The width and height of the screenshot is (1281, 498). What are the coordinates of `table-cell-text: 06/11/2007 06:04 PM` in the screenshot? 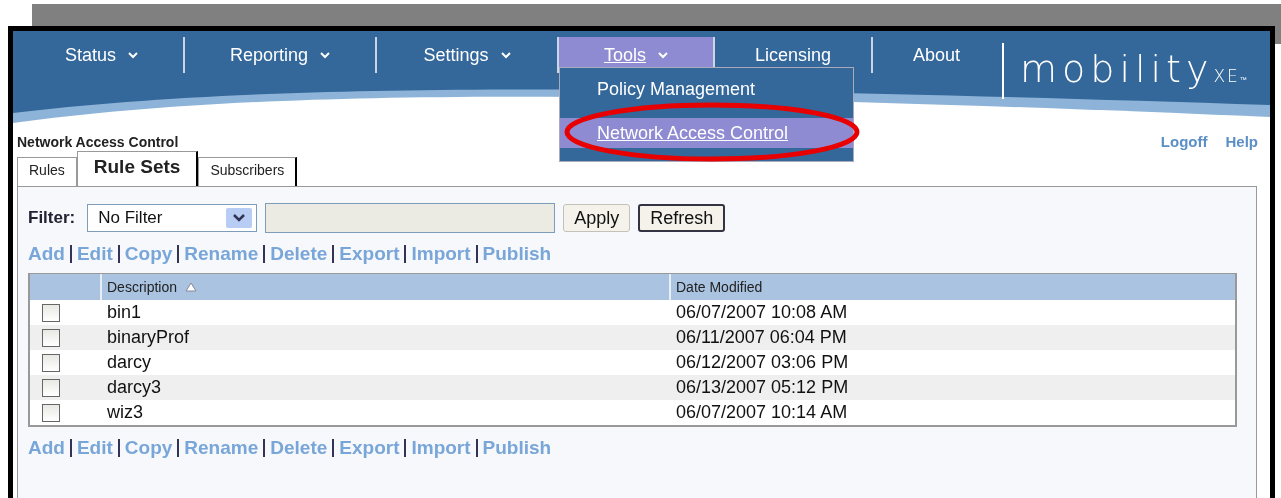 It's located at (761, 337).